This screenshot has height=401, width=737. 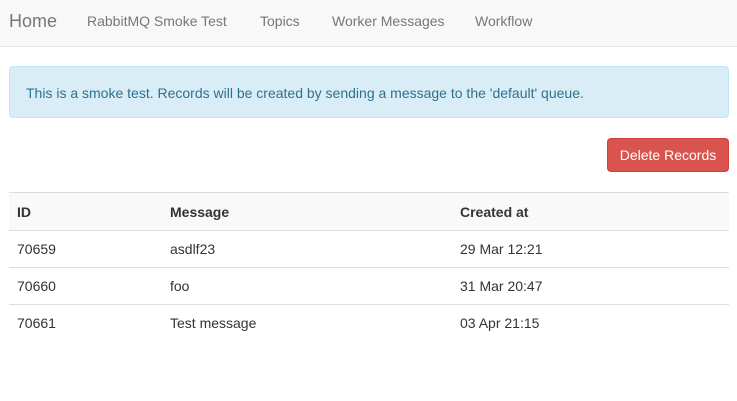 I want to click on table-row: 70659 asdlf23 29 Mar 12:21, so click(x=369, y=249).